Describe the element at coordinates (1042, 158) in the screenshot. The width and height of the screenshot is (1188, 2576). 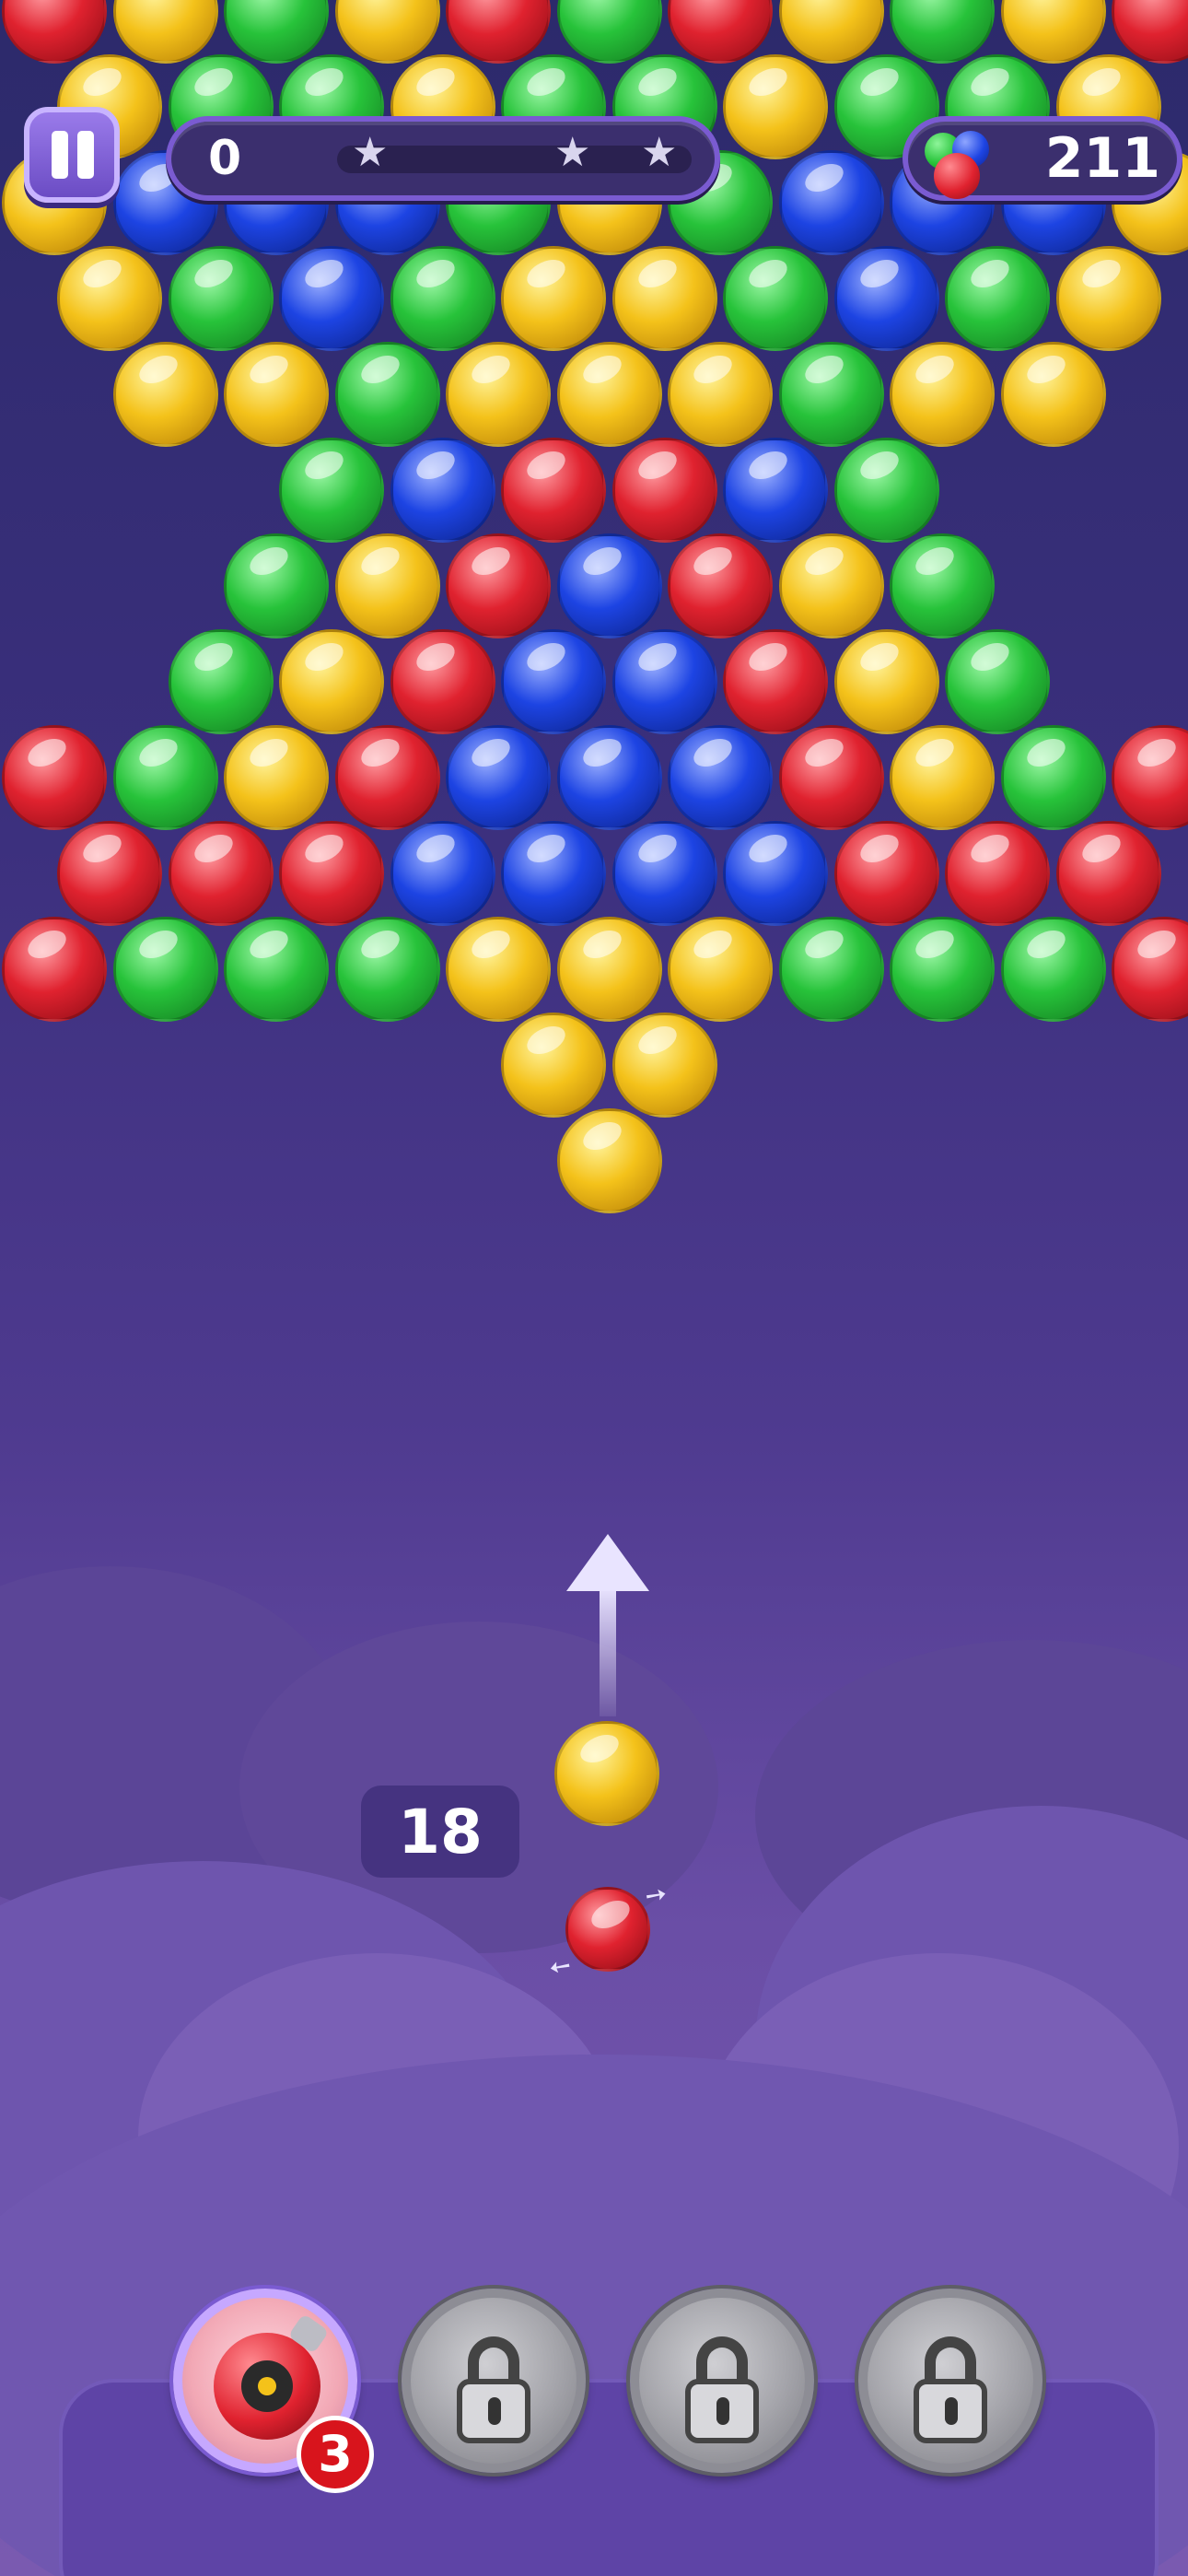
I see `bubble-counter-panel: 211` at that location.